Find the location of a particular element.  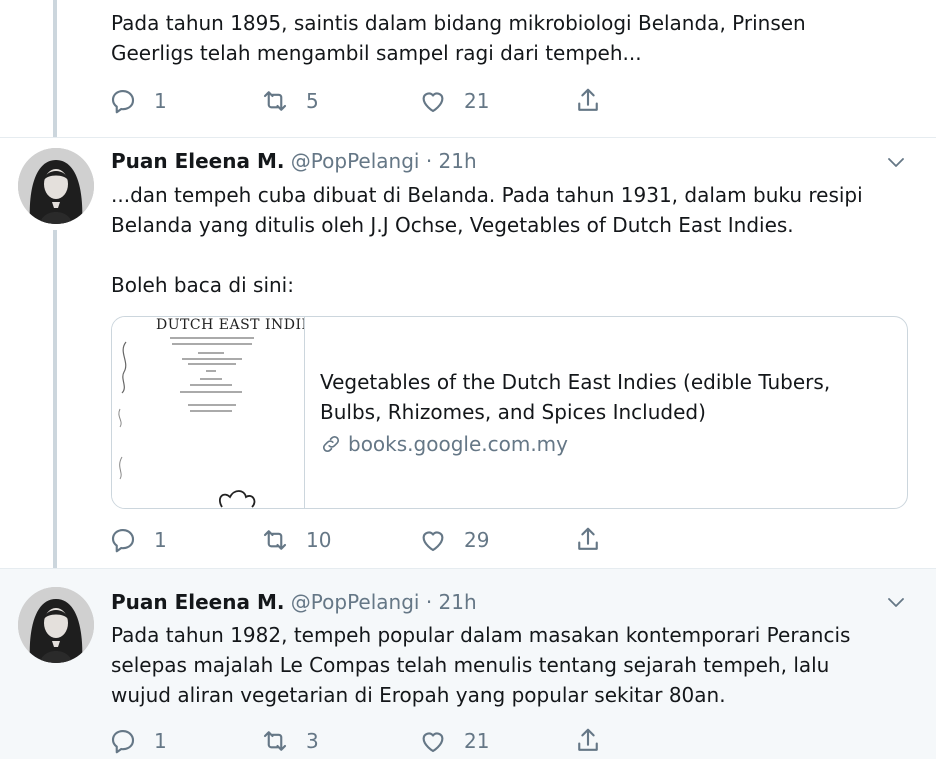

retweet-count: 3 is located at coordinates (312, 741).